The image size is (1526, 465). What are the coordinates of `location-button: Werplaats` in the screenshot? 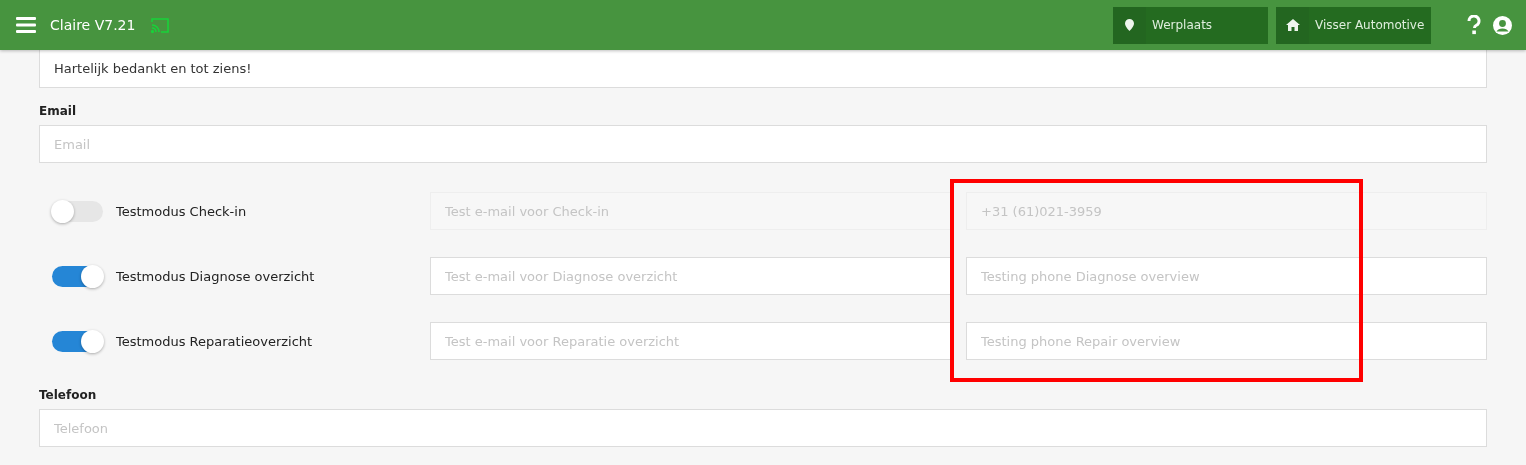 It's located at (1190, 25).